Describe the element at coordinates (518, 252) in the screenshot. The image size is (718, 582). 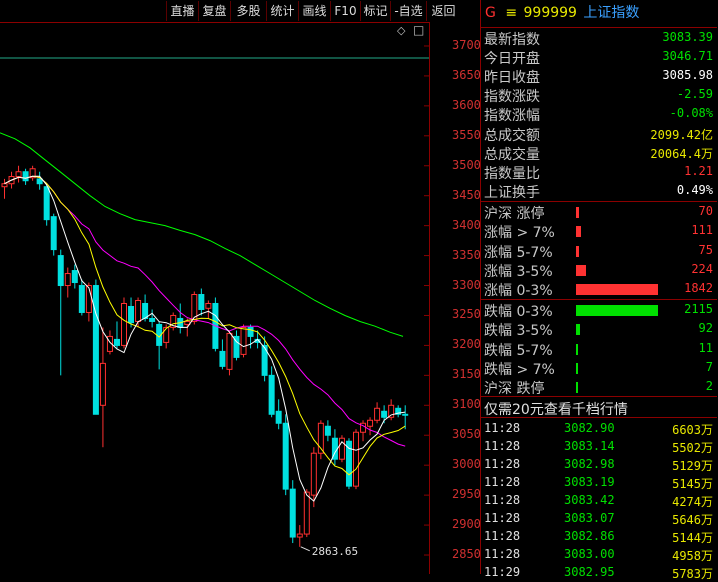
I see `distribution-label: 涨幅 5-7%` at that location.